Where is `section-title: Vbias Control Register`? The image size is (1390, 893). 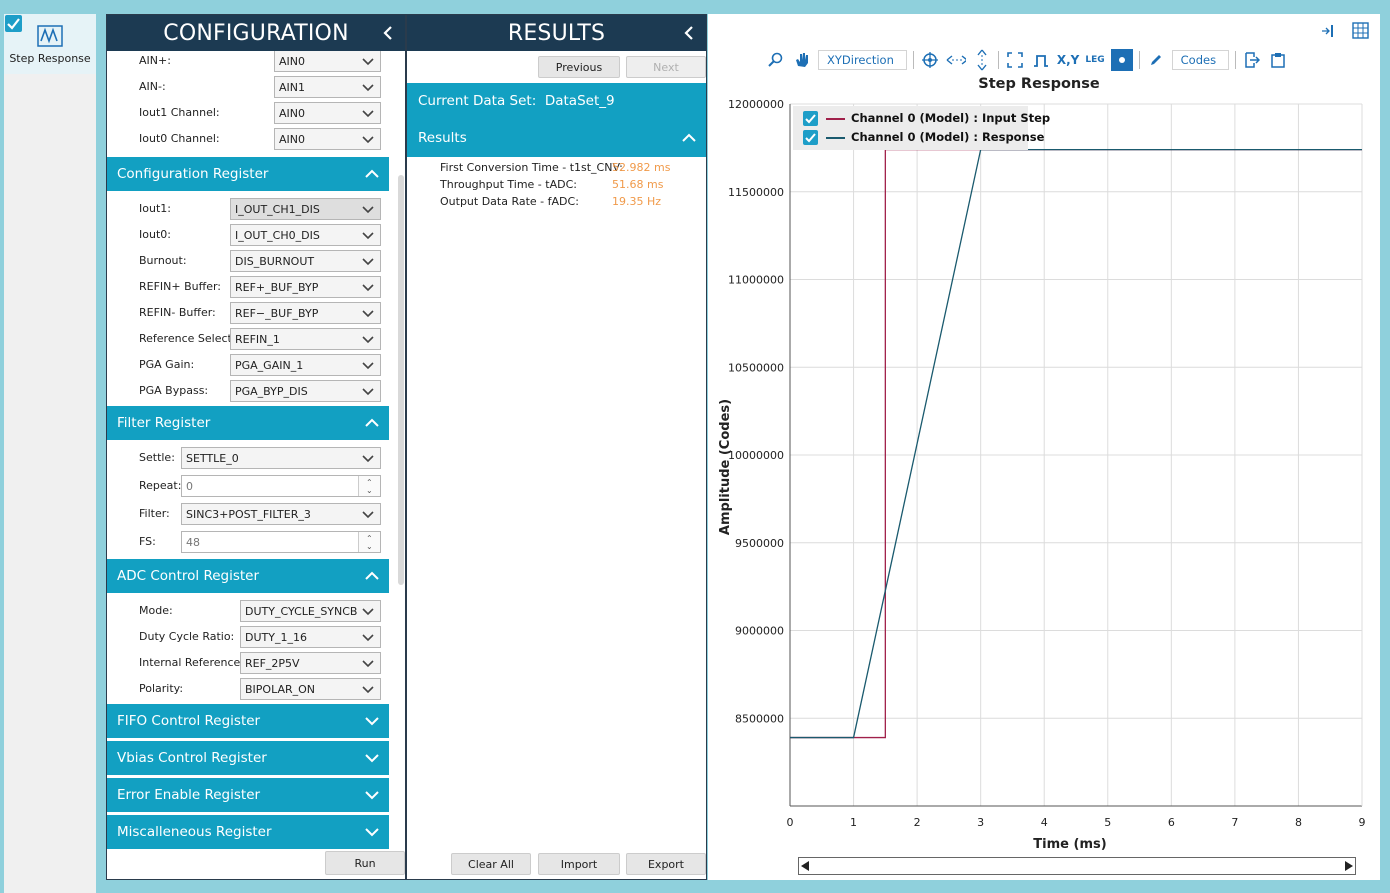
section-title: Vbias Control Register is located at coordinates (192, 758).